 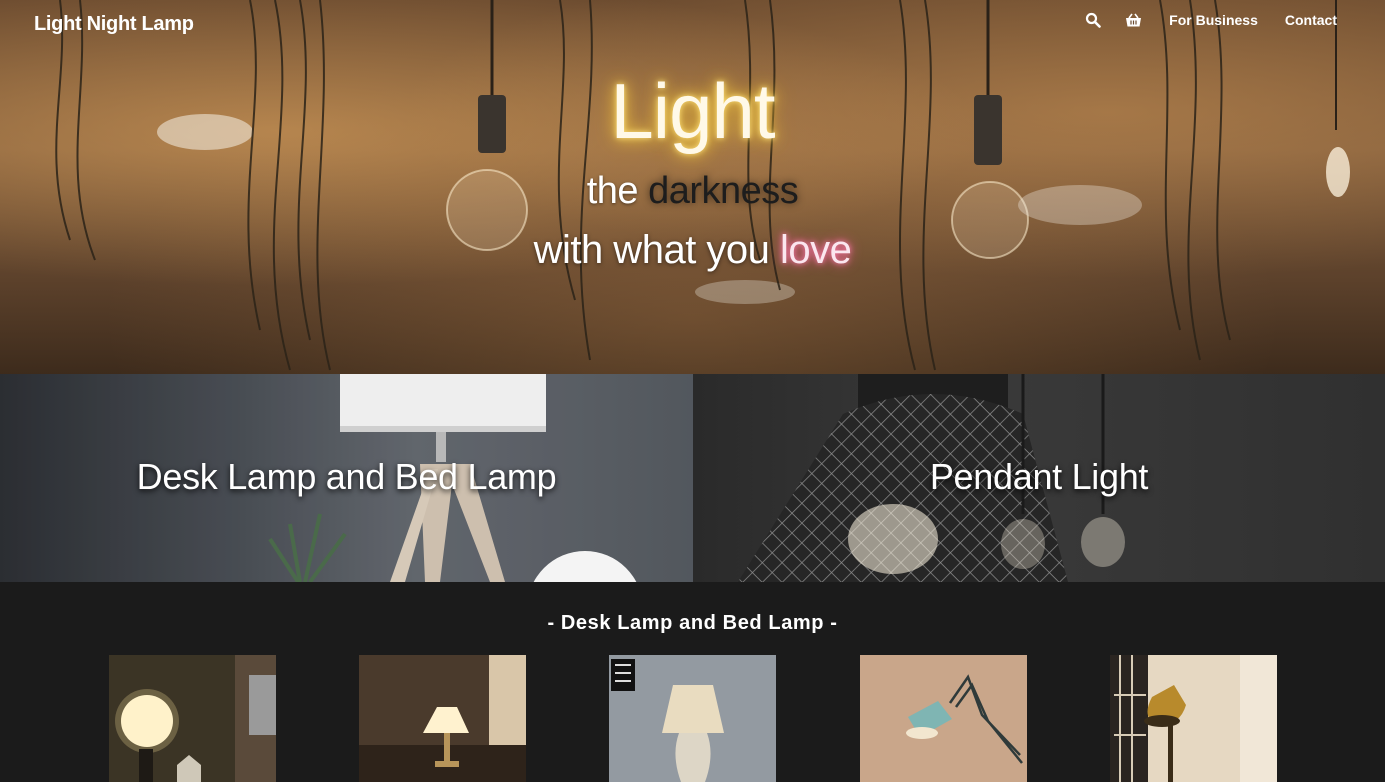 I want to click on hero-headline-darkness: the darkness, so click(x=692, y=191).